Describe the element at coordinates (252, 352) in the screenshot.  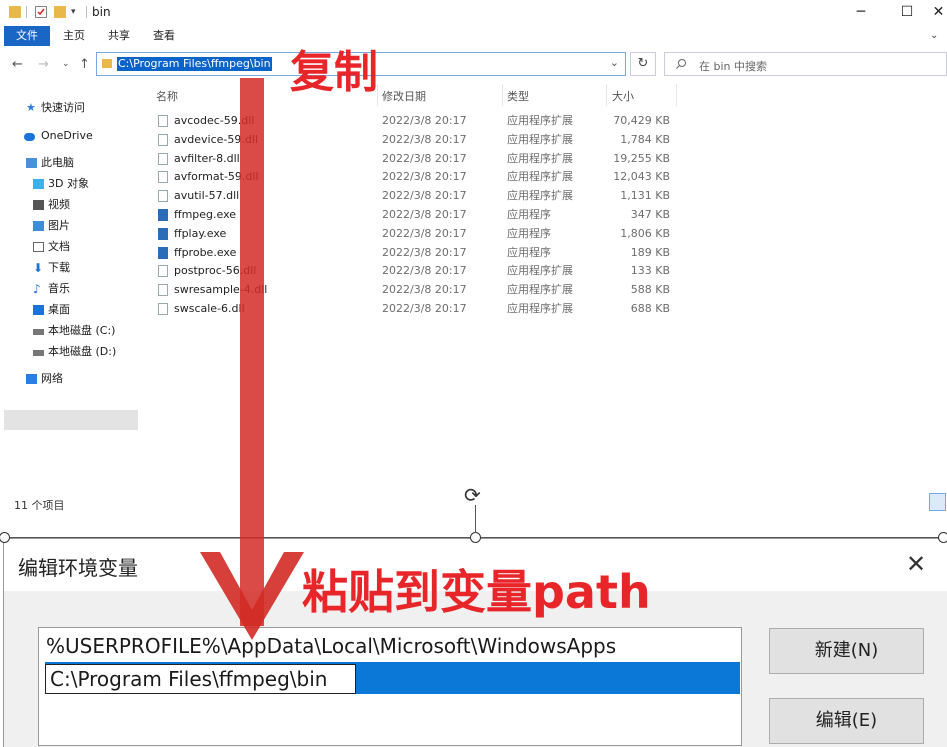
I see `arrow-shaft` at that location.